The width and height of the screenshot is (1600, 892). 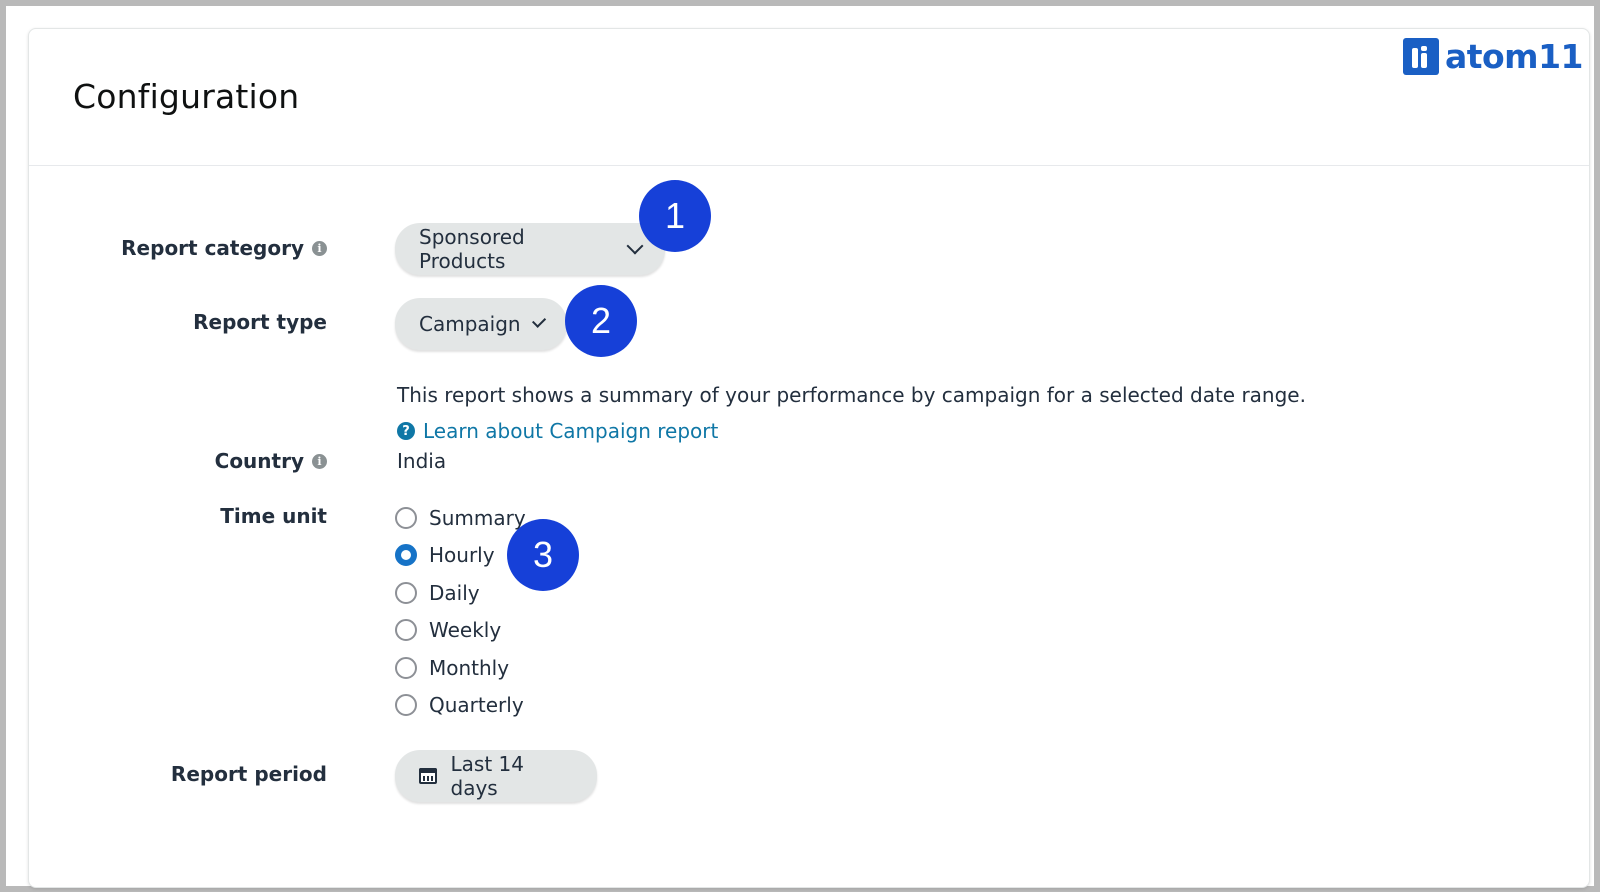 What do you see at coordinates (487, 776) in the screenshot?
I see `report-period-value: Last 14 days` at bounding box center [487, 776].